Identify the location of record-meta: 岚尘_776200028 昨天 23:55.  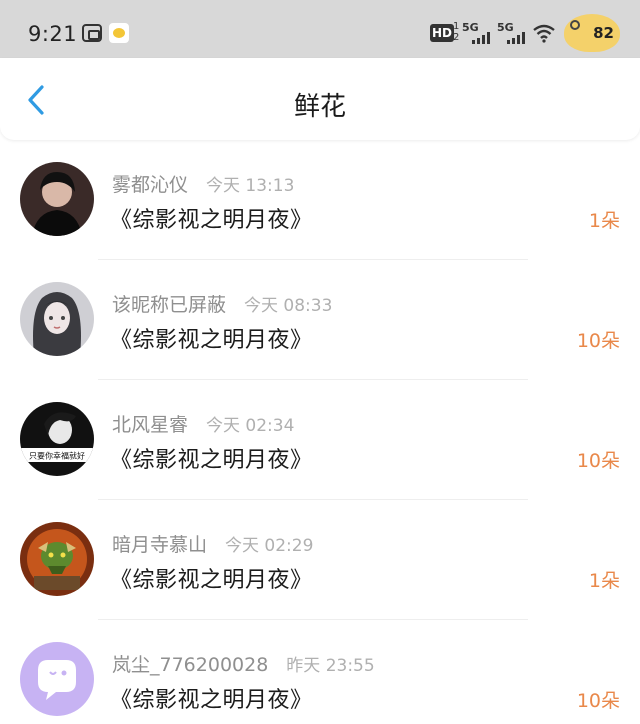
(243, 663).